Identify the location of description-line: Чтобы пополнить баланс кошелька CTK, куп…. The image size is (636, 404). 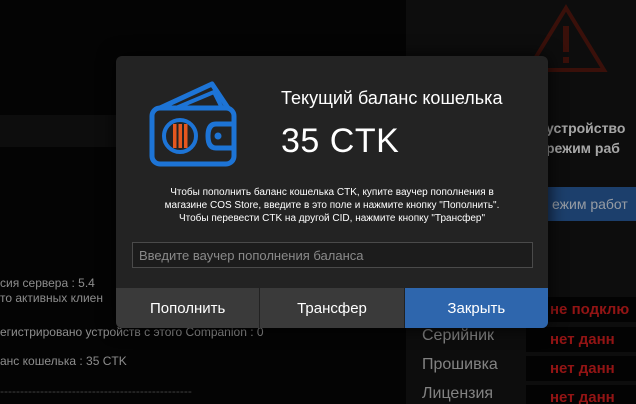
(332, 192).